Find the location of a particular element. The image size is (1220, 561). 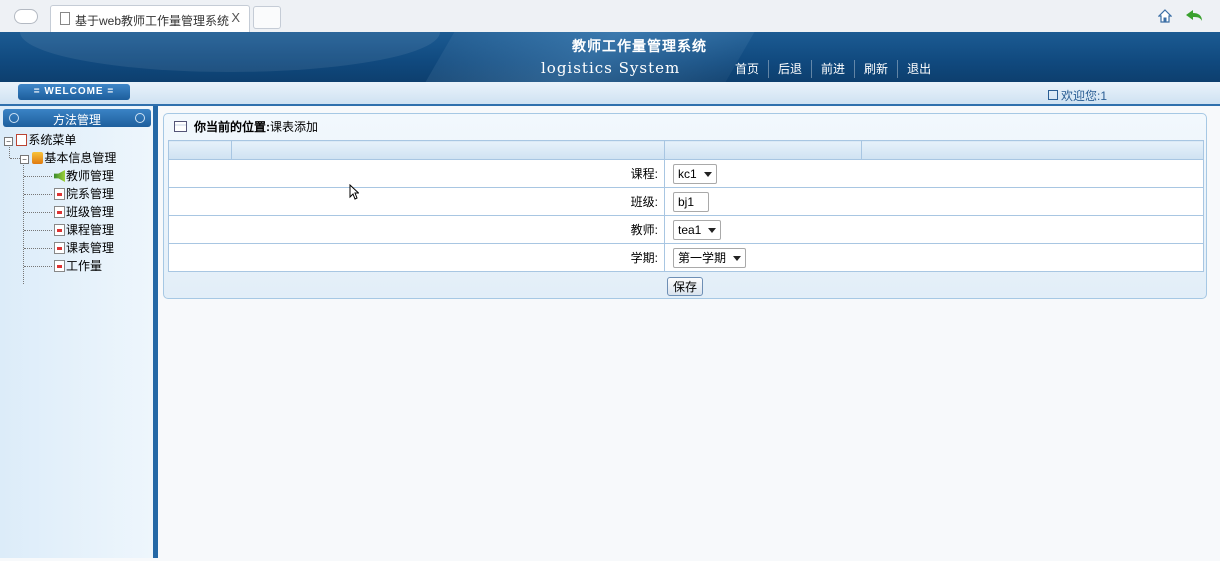

new-tab-button is located at coordinates (267, 17).